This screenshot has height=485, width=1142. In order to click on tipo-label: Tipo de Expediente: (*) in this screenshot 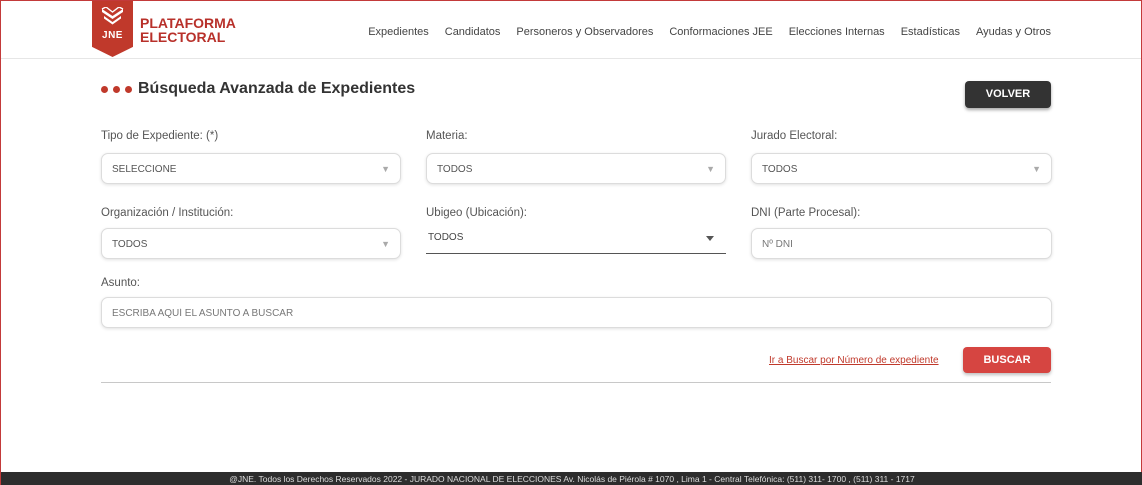, I will do `click(160, 136)`.